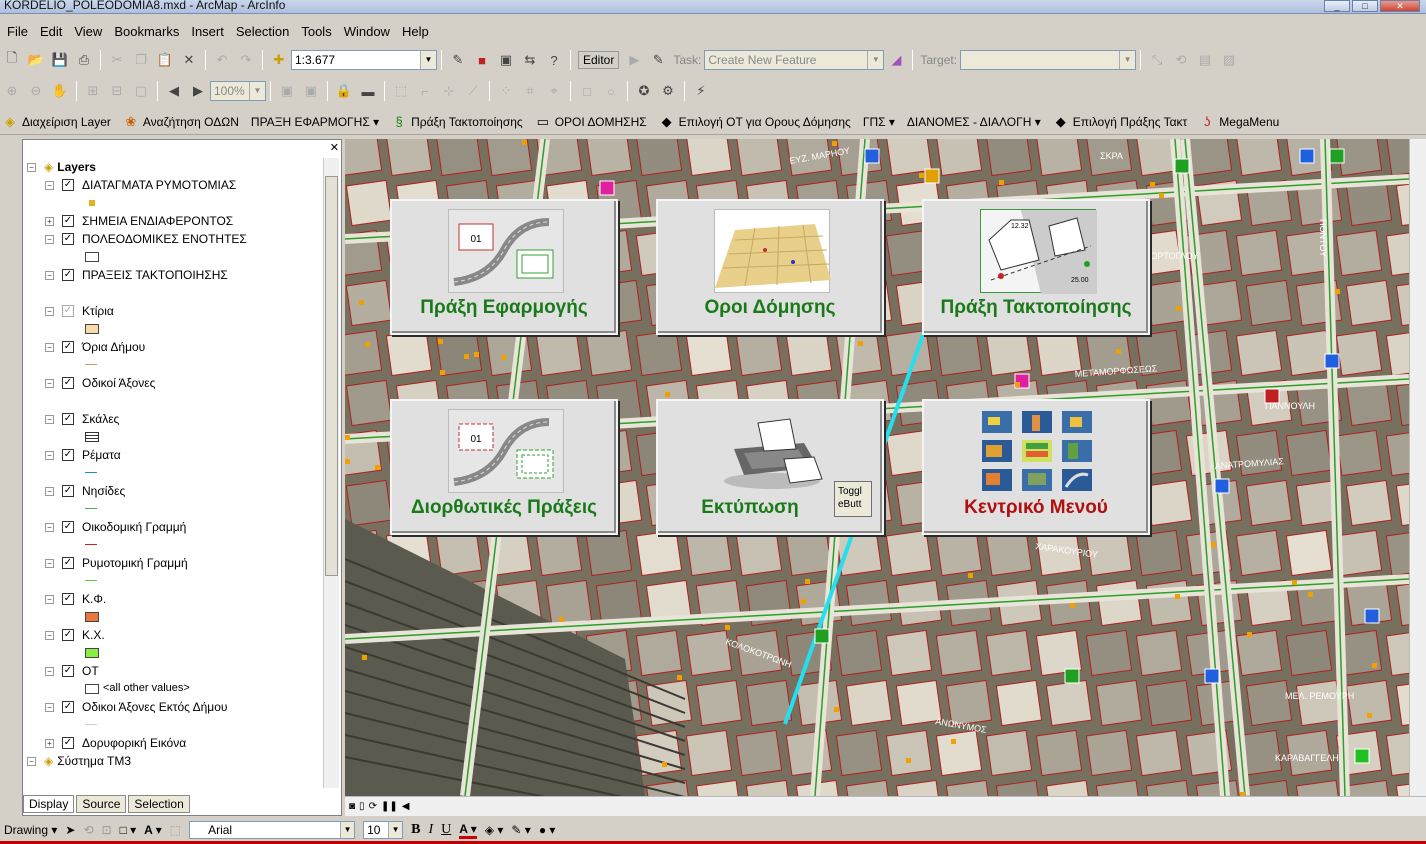  What do you see at coordinates (172, 185) in the screenshot?
I see `layer-row: − ✓ ΔΙΑΤΑΓΜΑΤΑ ΡΥΜΟΤΟΜΙΑΣ` at bounding box center [172, 185].